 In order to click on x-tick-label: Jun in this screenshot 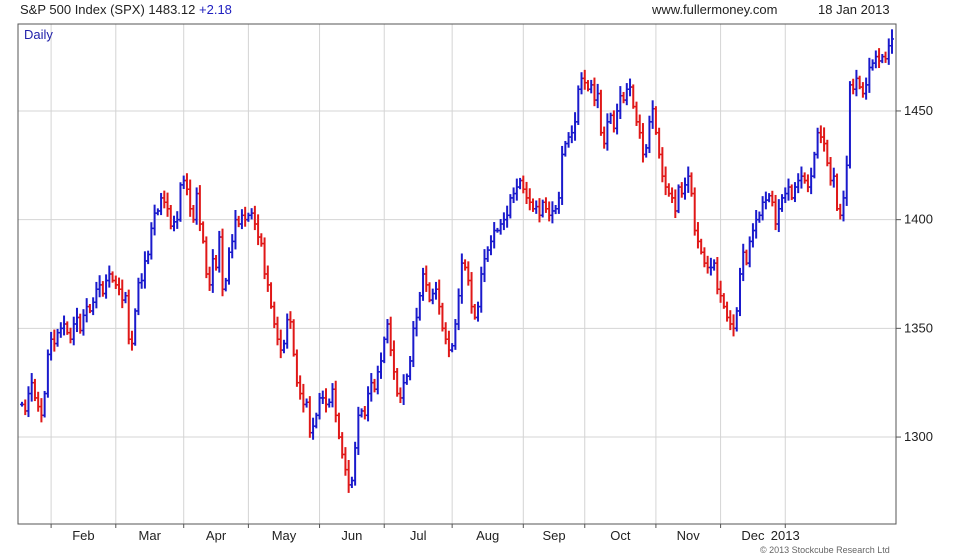, I will do `click(351, 535)`.